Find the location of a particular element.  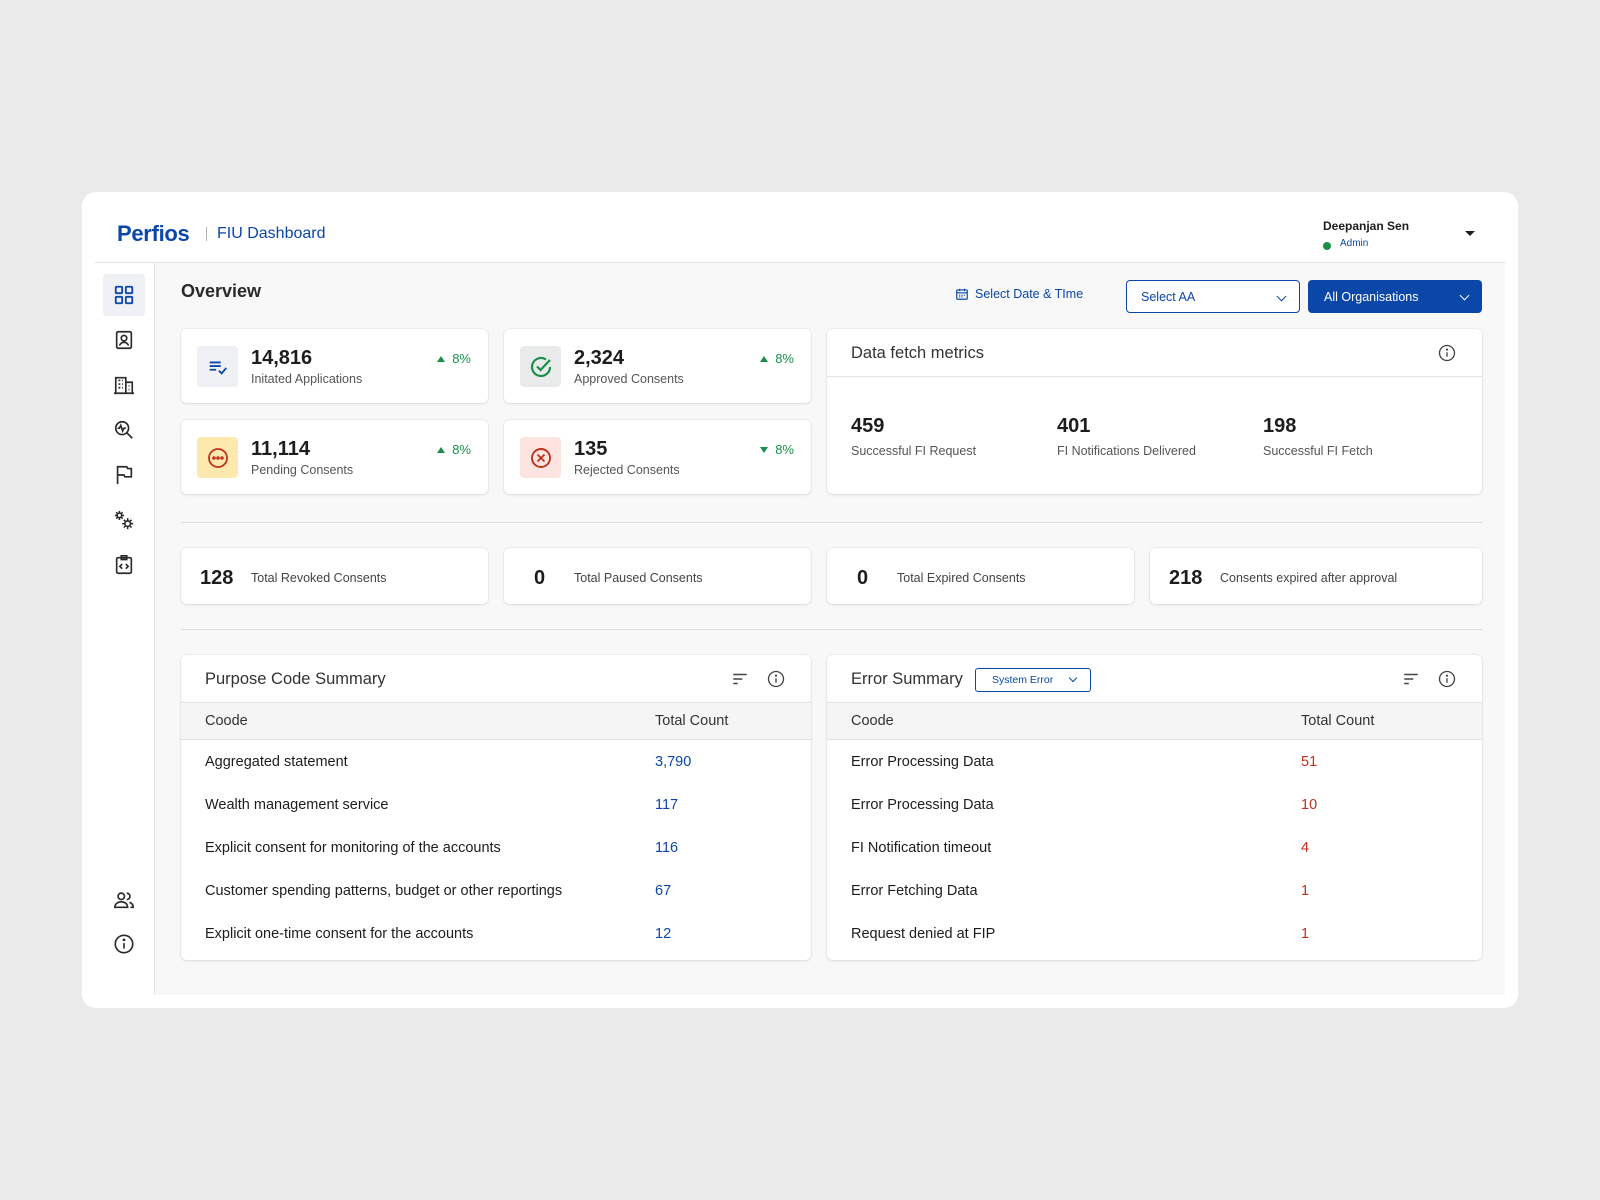

metric-label: FI Notifications Delivered is located at coordinates (1126, 451).